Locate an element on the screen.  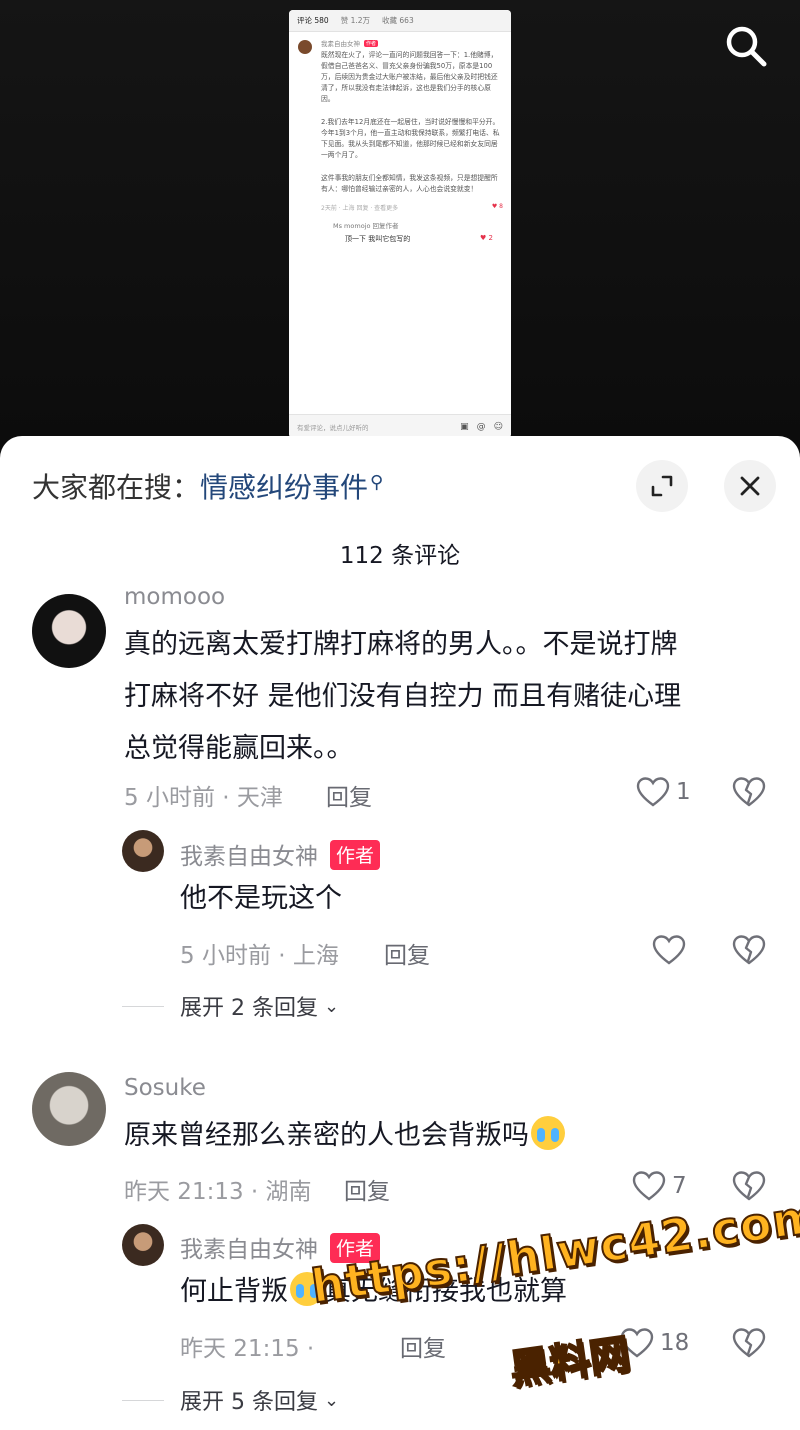
keyword-search-icon: ⚲ is located at coordinates (377, 482).